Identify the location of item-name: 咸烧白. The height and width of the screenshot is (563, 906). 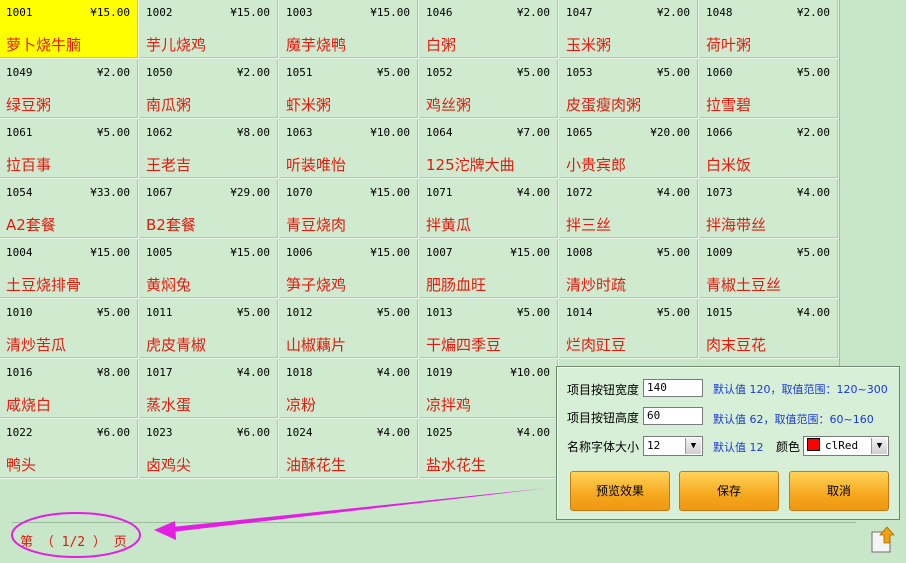
(29, 405).